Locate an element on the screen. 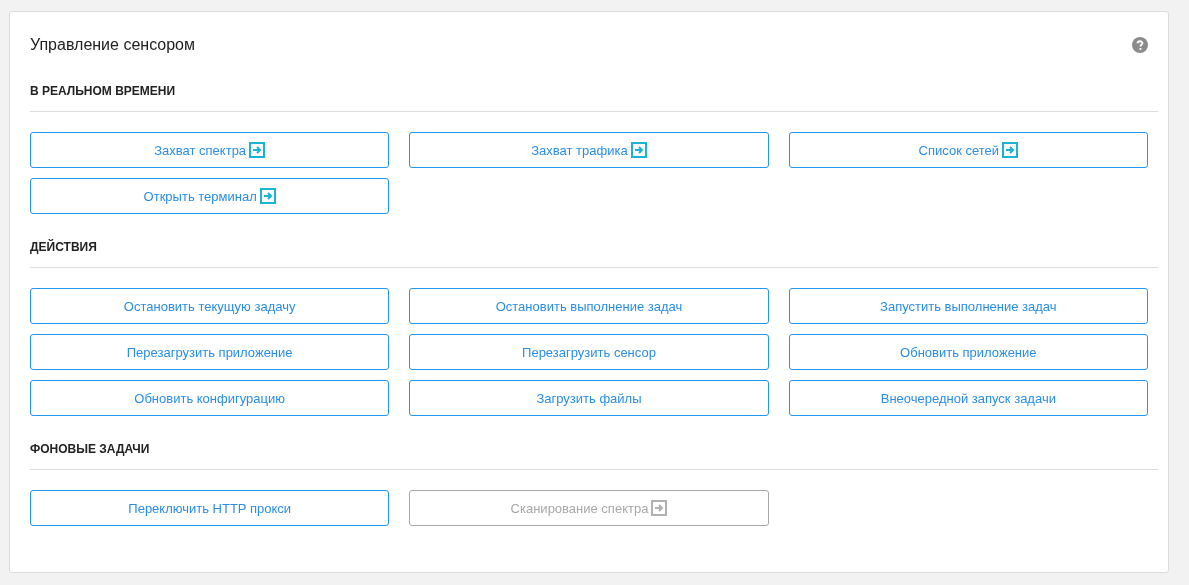 This screenshot has height=585, width=1189. action-button: Загрузить файлы is located at coordinates (589, 398).